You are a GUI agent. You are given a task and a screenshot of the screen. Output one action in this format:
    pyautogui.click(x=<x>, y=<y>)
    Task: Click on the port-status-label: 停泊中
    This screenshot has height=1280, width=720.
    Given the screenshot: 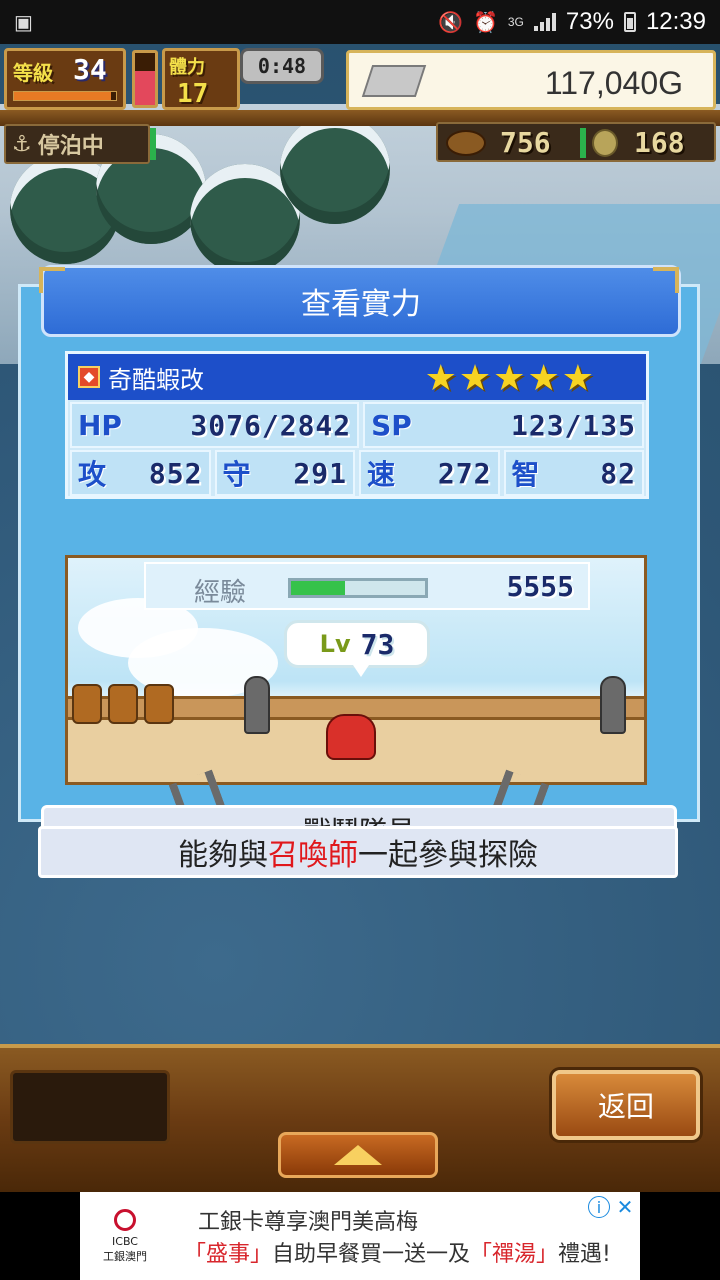 What is the action you would take?
    pyautogui.click(x=70, y=146)
    